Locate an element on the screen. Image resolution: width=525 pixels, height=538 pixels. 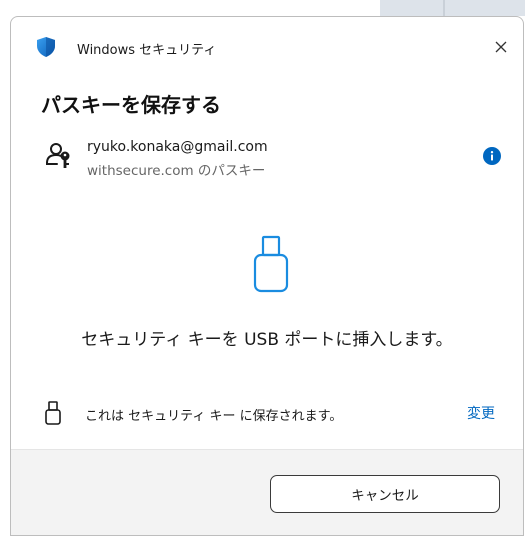
background-window-divider is located at coordinates (444, 8).